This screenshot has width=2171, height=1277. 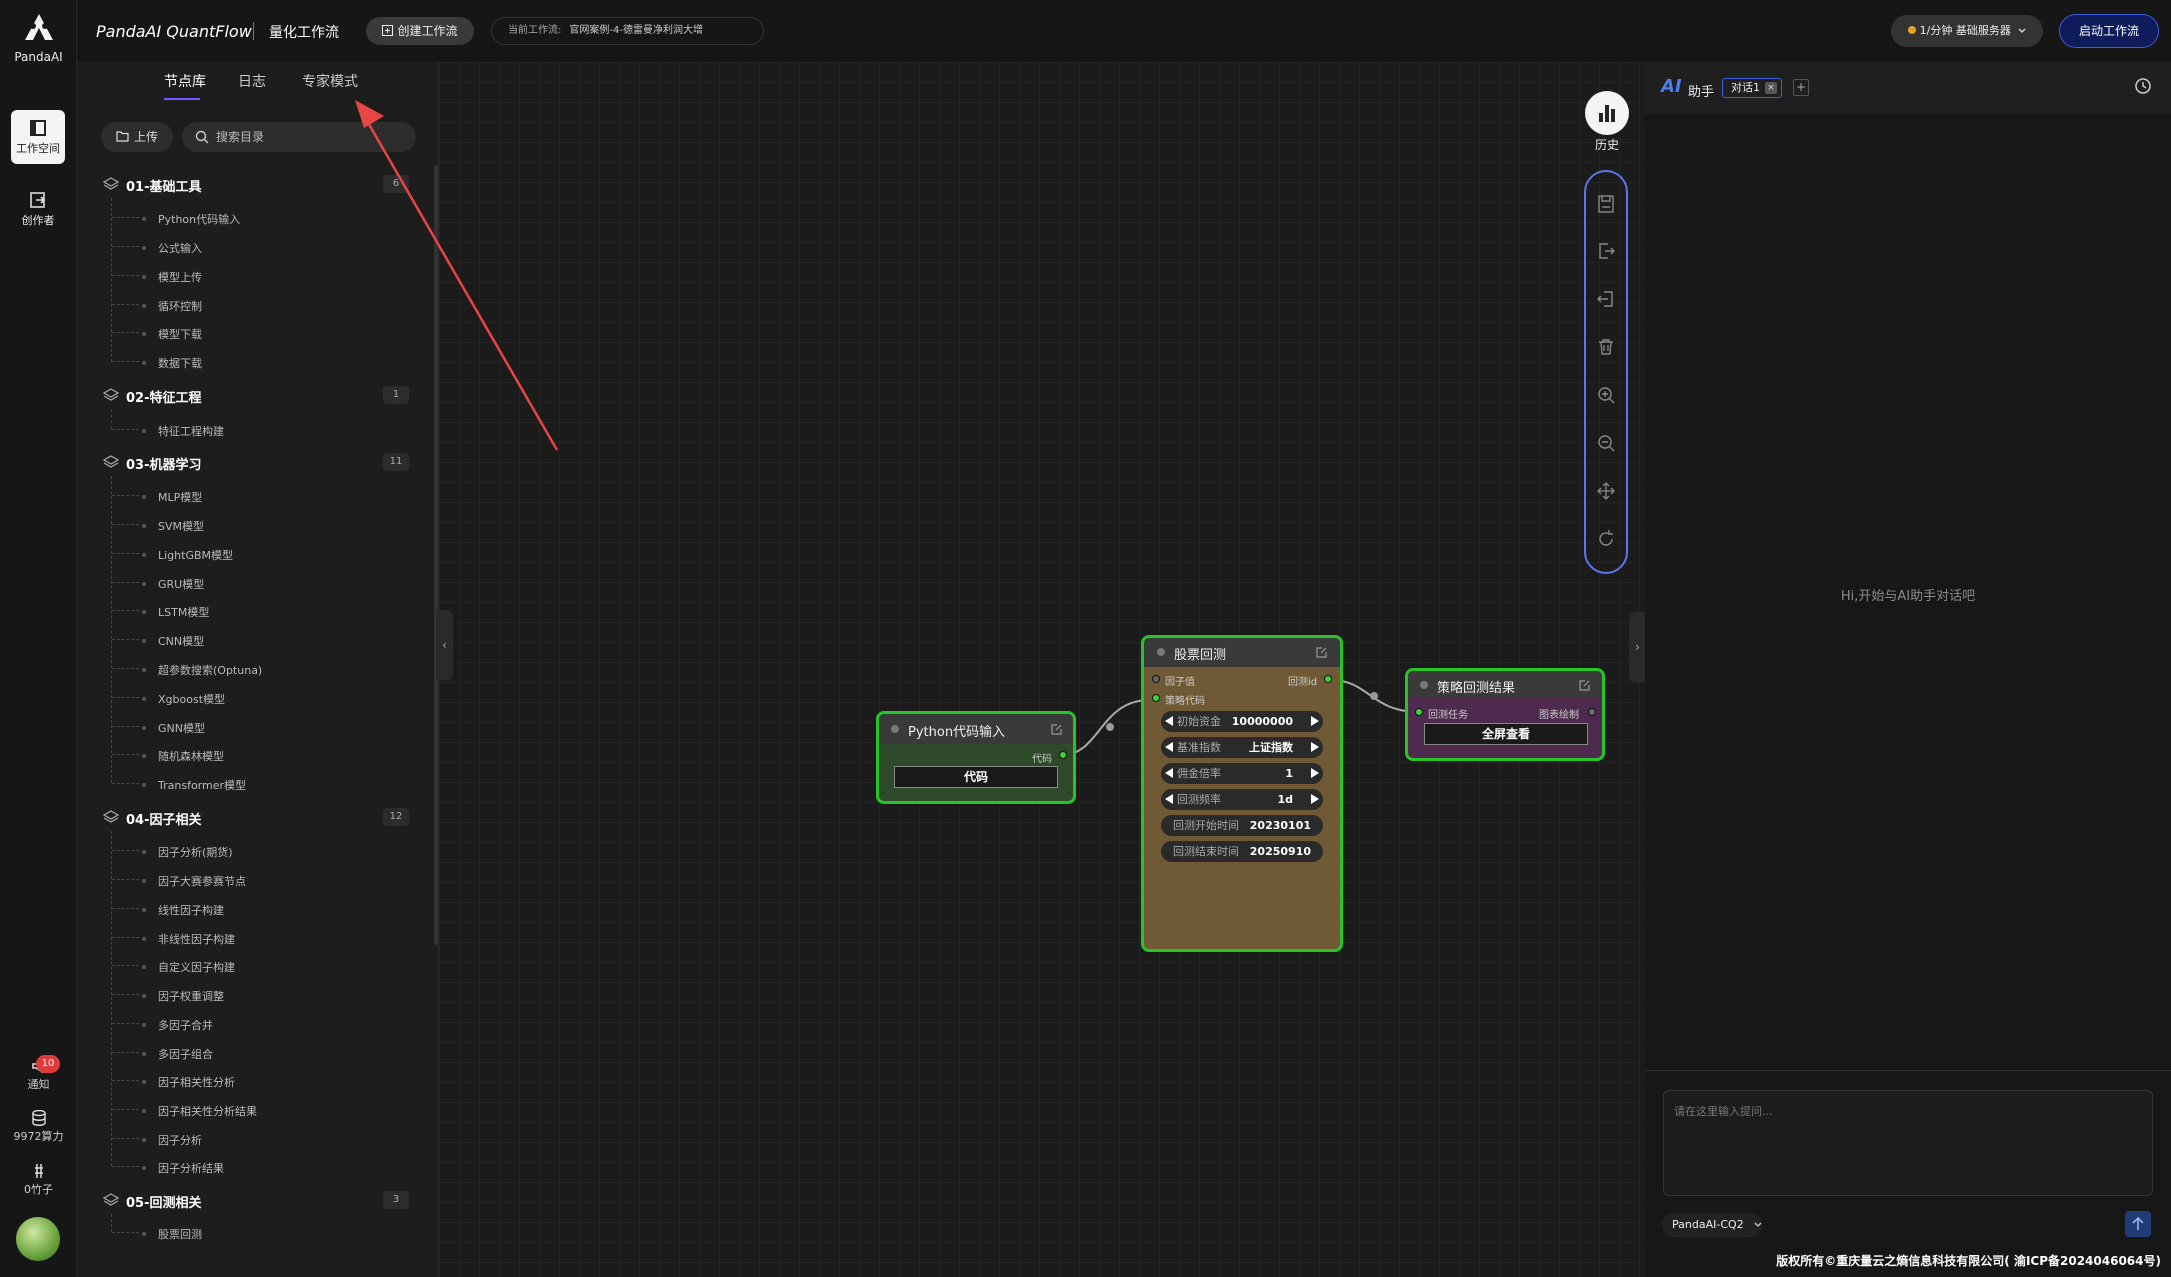 I want to click on category-name: 03-机器学习, so click(x=164, y=465).